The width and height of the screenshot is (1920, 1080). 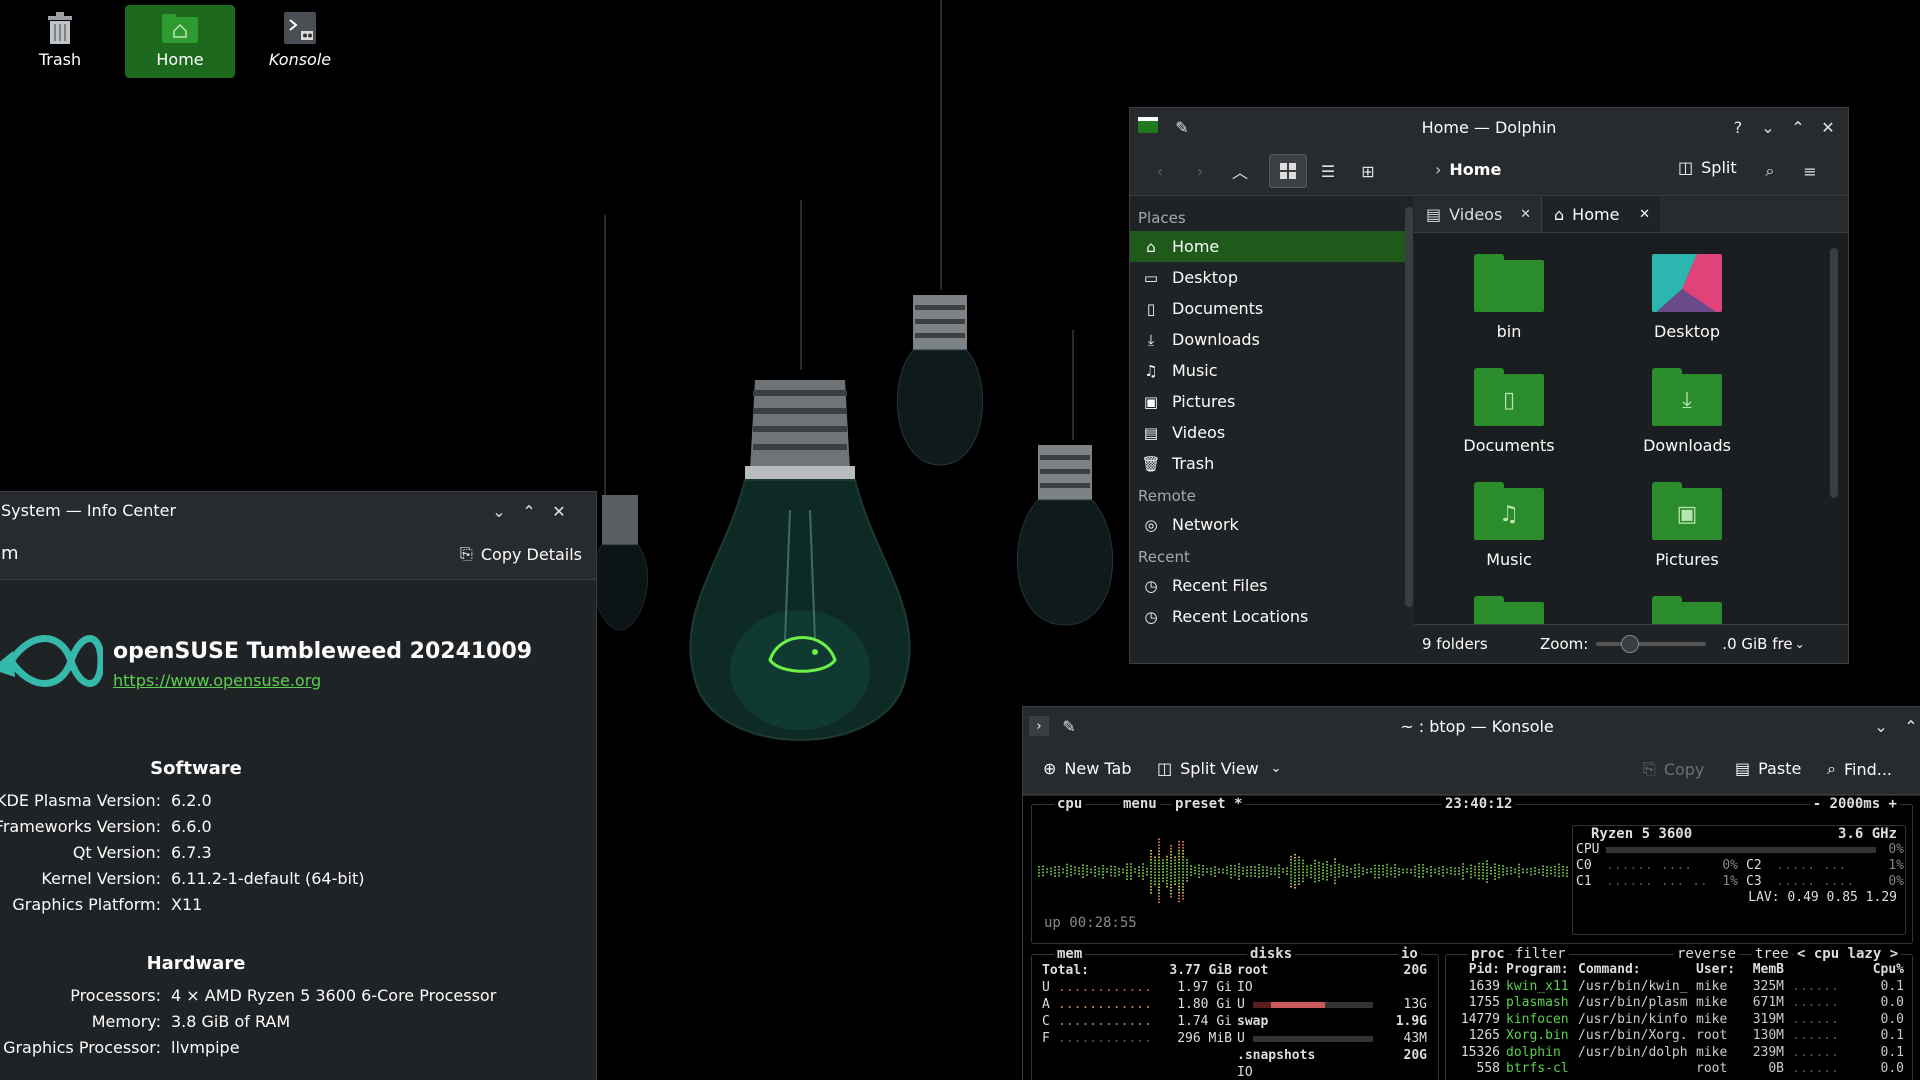 What do you see at coordinates (1409, 407) in the screenshot?
I see `sidebar-scrollbar` at bounding box center [1409, 407].